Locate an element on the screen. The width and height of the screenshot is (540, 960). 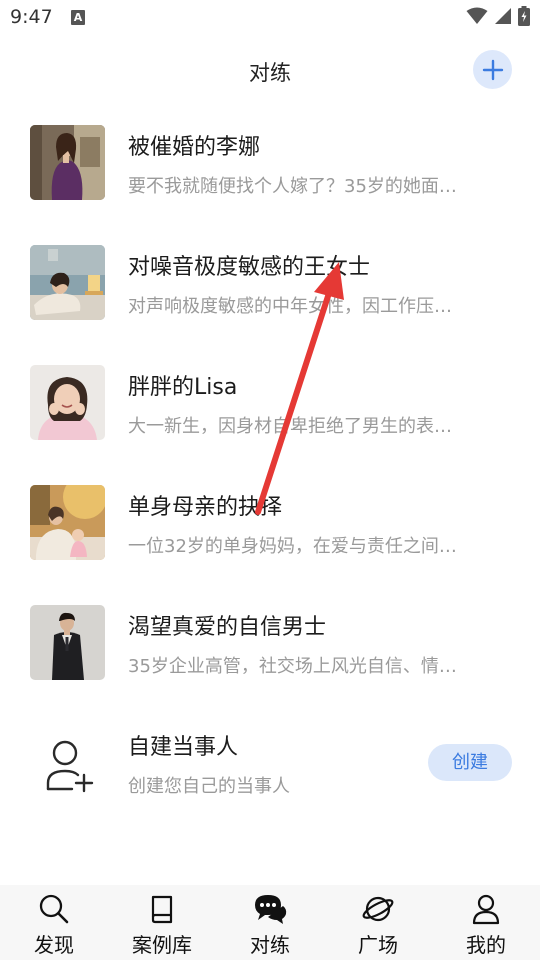
tab-plaza: 广场 is located at coordinates (378, 922).